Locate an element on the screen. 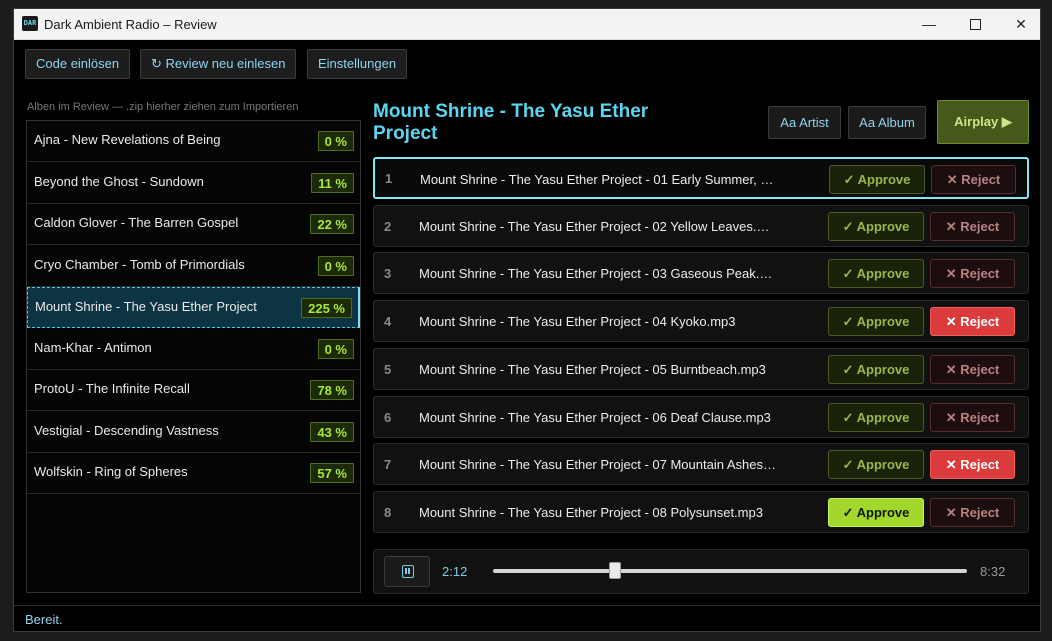  close-button: ✕ is located at coordinates (1019, 24).